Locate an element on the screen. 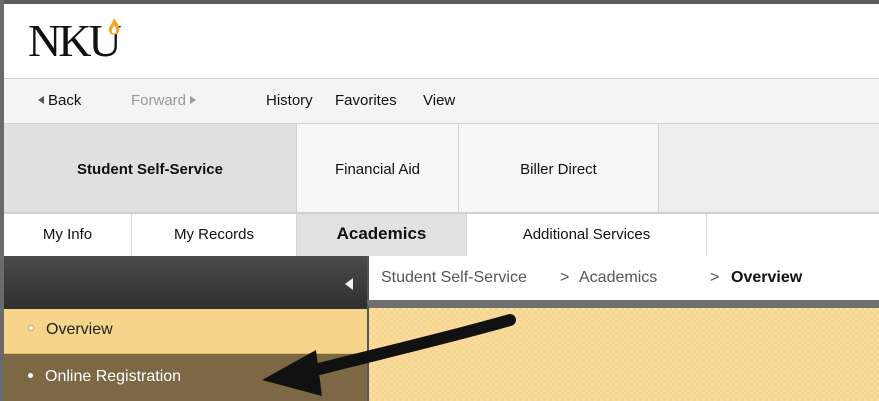 This screenshot has height=401, width=879. favorites-menu: Favorites is located at coordinates (366, 100).